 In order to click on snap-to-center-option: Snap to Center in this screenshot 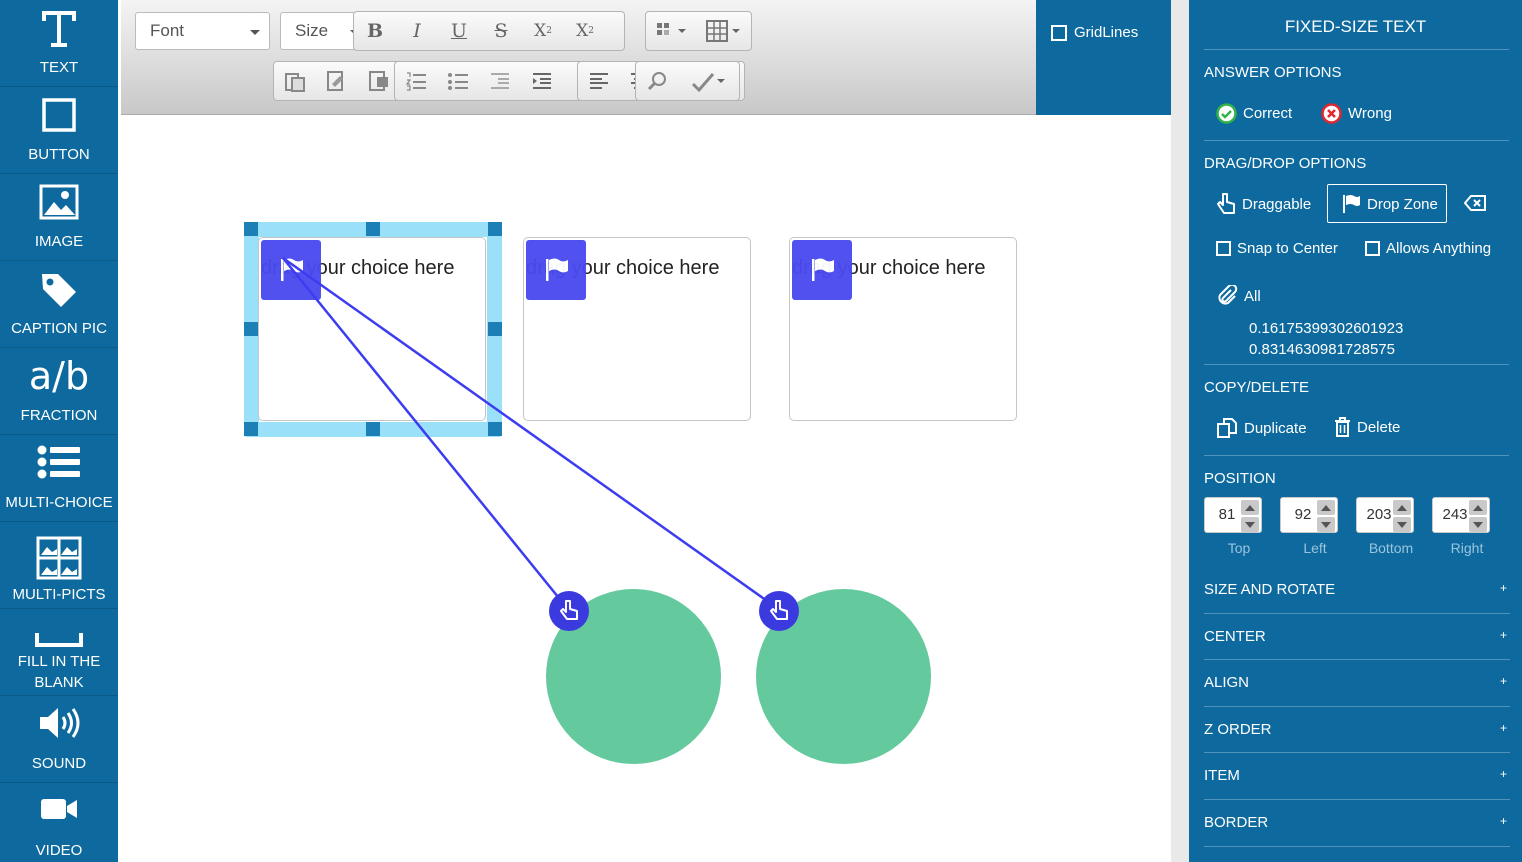, I will do `click(1277, 248)`.